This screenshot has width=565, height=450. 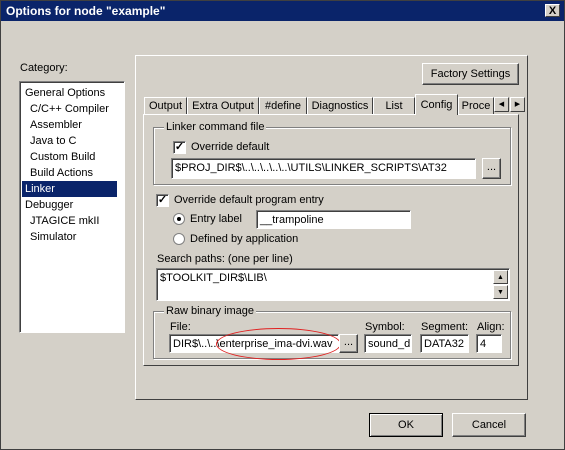 I want to click on tab-scroll-left-button: ◀, so click(x=501, y=104).